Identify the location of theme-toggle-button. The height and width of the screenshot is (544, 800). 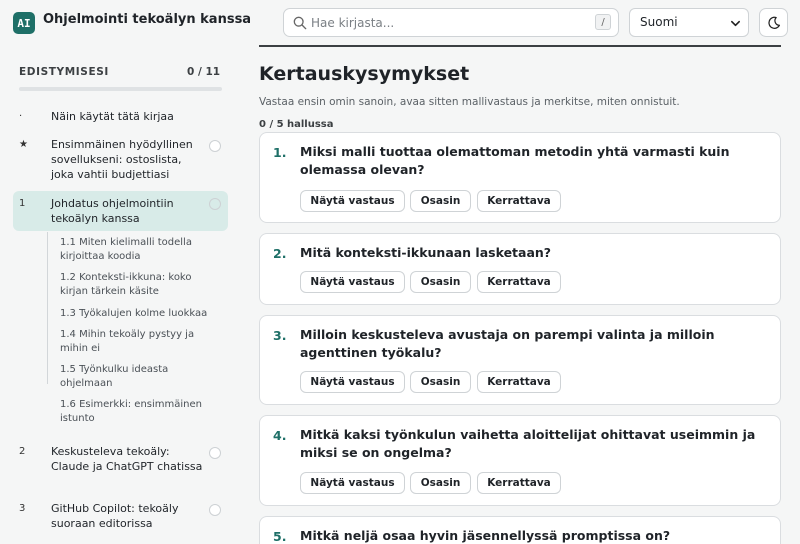
(773, 22).